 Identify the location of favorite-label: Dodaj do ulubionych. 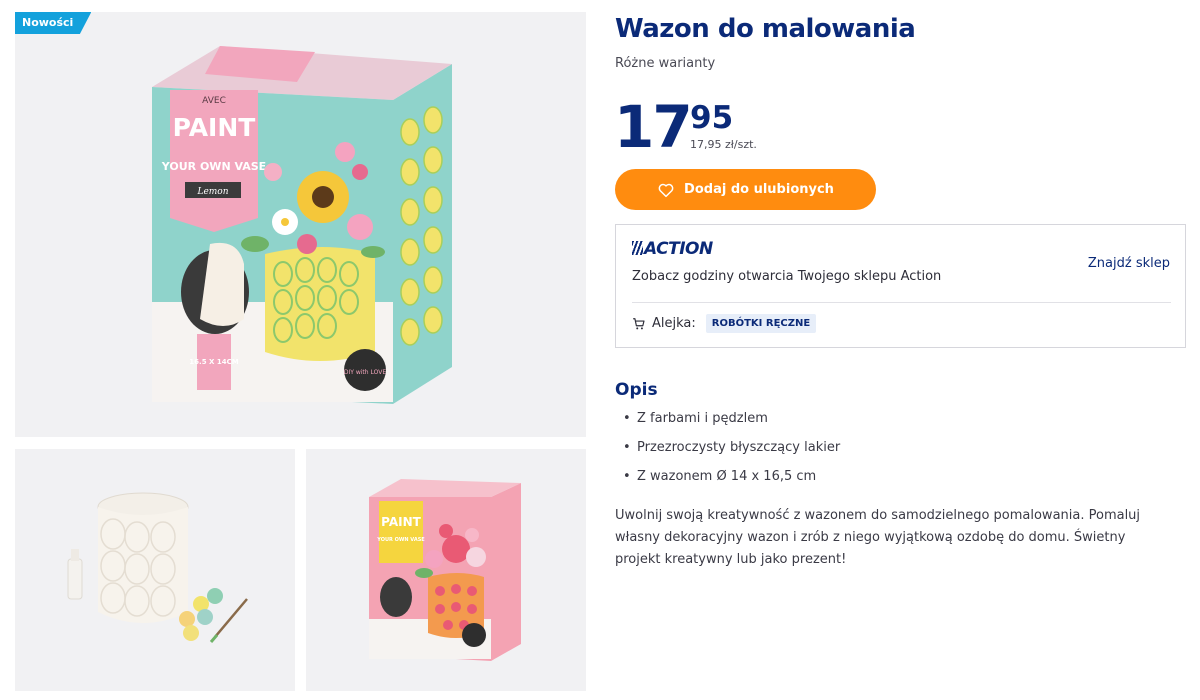
(759, 189).